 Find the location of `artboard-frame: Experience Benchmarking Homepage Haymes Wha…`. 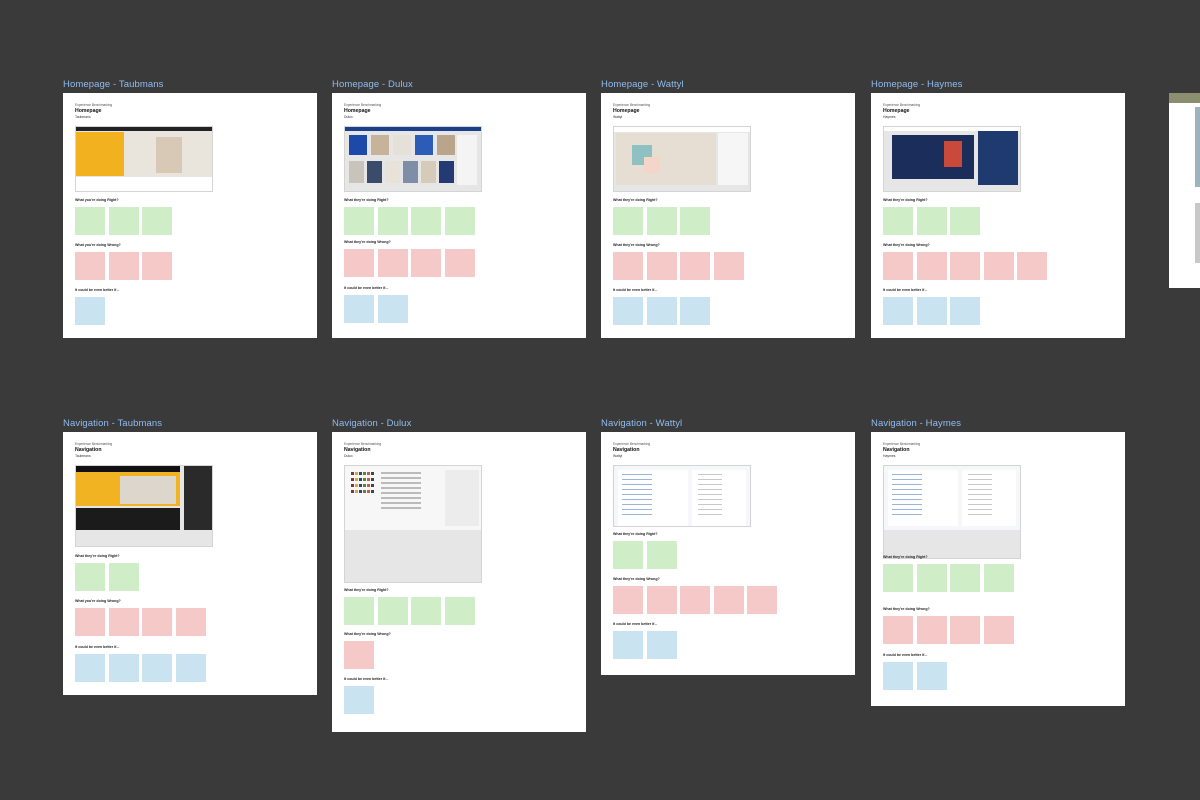

artboard-frame: Experience Benchmarking Homepage Haymes Wha… is located at coordinates (998, 215).